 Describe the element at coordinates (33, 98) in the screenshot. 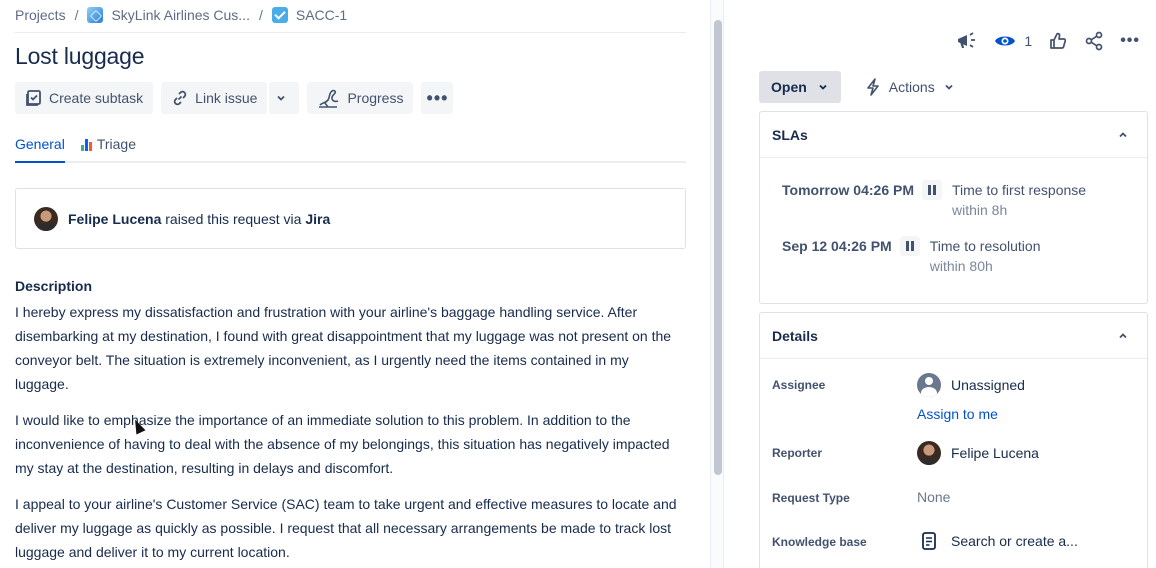

I see `subtask-icon` at that location.